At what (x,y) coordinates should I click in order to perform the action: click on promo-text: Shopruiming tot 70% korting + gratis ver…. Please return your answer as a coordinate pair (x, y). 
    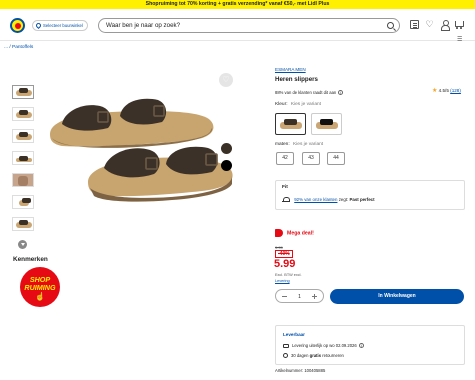
    Looking at the image, I should click on (237, 4).